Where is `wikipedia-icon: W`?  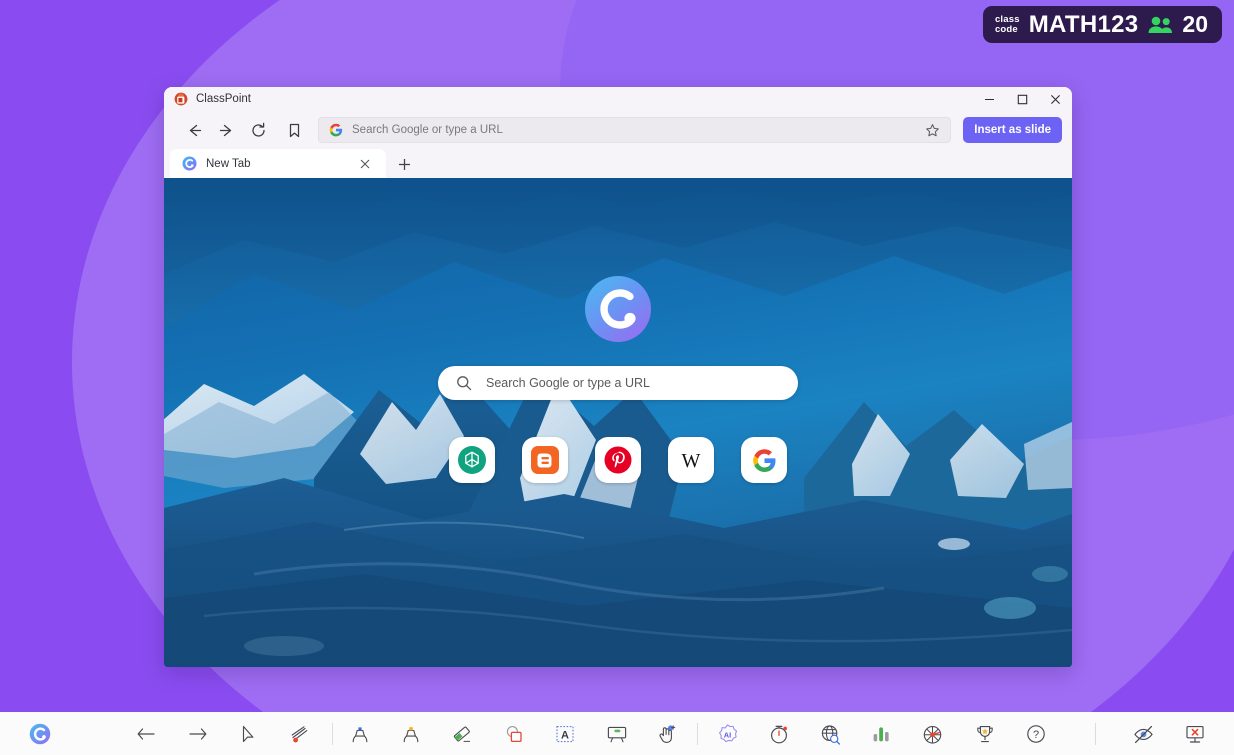 wikipedia-icon: W is located at coordinates (691, 460).